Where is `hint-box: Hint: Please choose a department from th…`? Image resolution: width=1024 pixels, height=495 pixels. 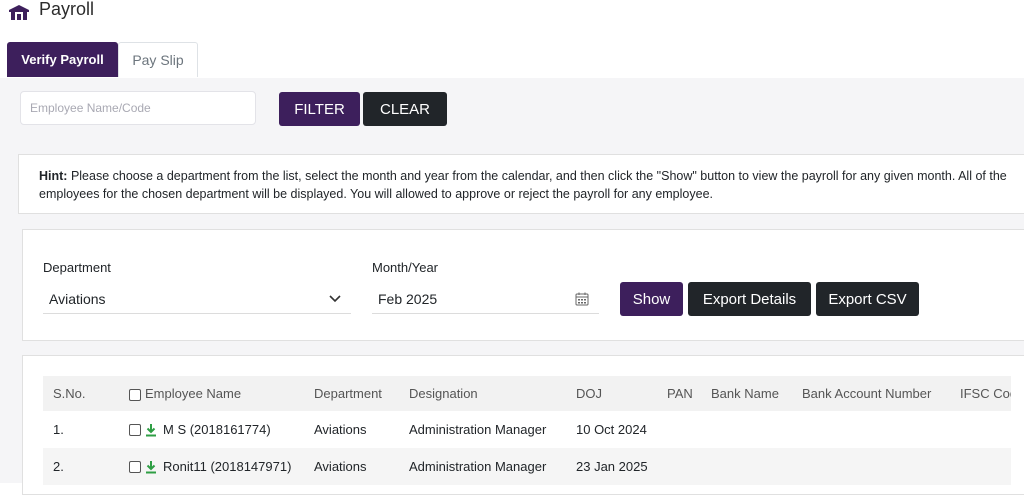 hint-box: Hint: Please choose a department from th… is located at coordinates (521, 184).